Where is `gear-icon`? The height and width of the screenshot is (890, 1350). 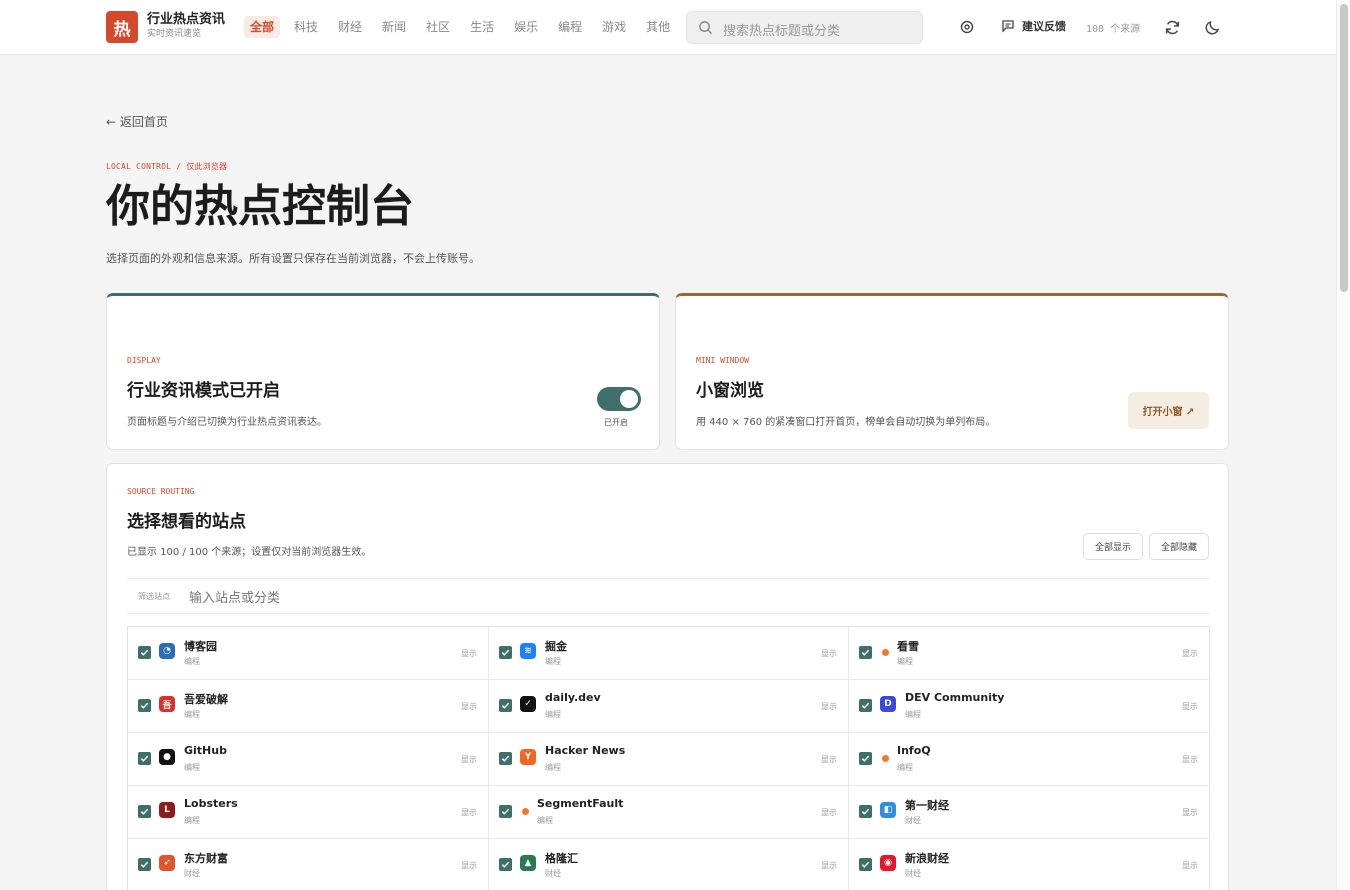 gear-icon is located at coordinates (967, 27).